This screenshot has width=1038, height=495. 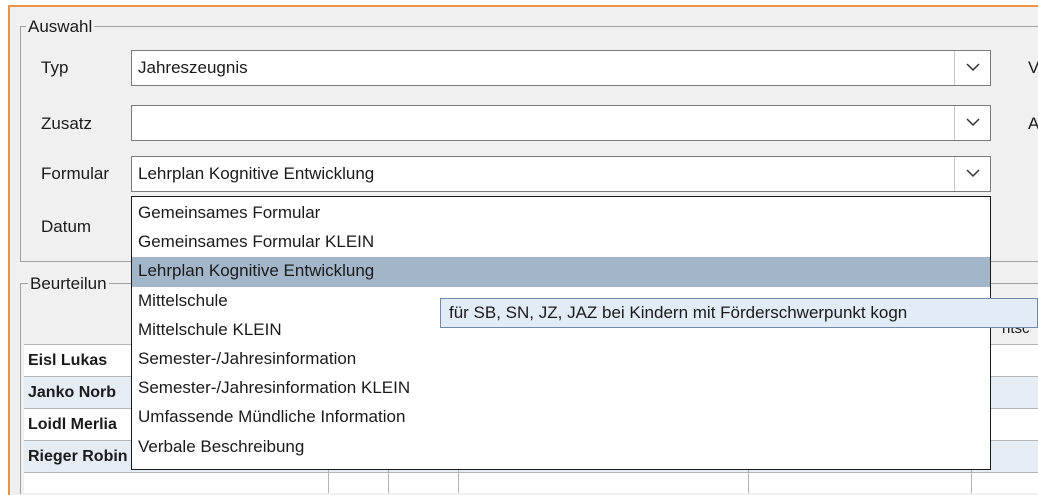 What do you see at coordinates (561, 174) in the screenshot?
I see `formular-combobox: Lehrplan Kognitive Entwicklung` at bounding box center [561, 174].